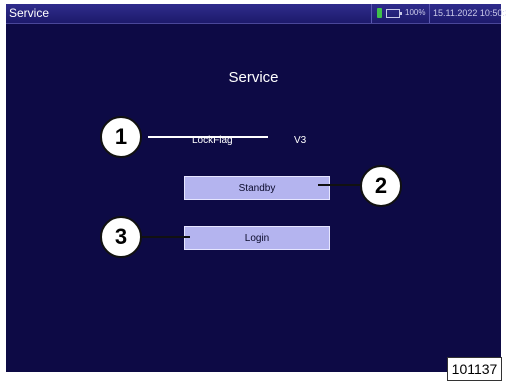  Describe the element at coordinates (340, 185) in the screenshot. I see `callout-2-leader` at that location.